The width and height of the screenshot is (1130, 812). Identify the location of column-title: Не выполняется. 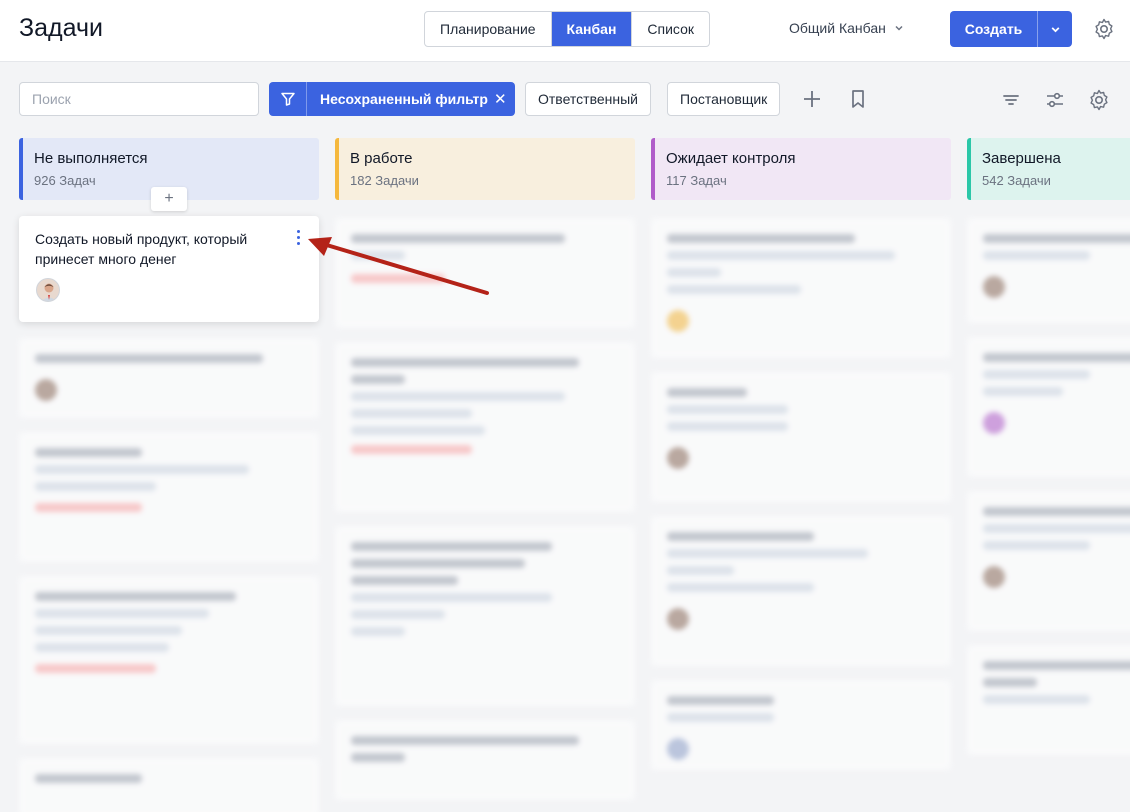
(91, 158).